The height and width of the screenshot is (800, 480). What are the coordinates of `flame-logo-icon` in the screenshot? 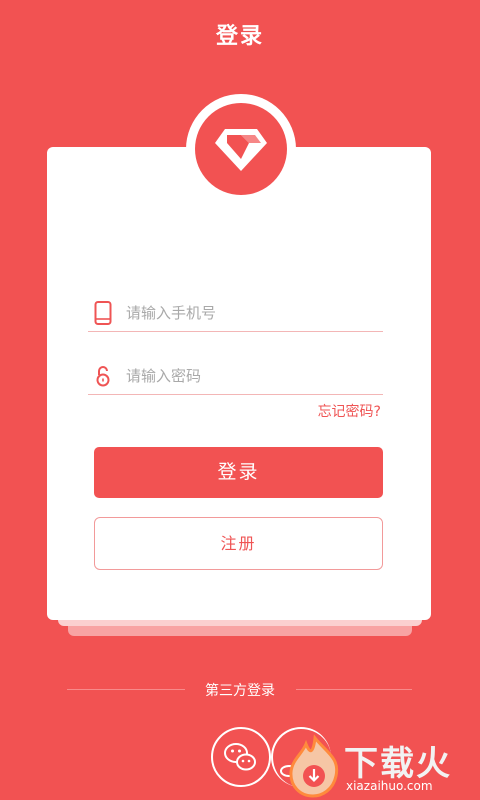 It's located at (314, 766).